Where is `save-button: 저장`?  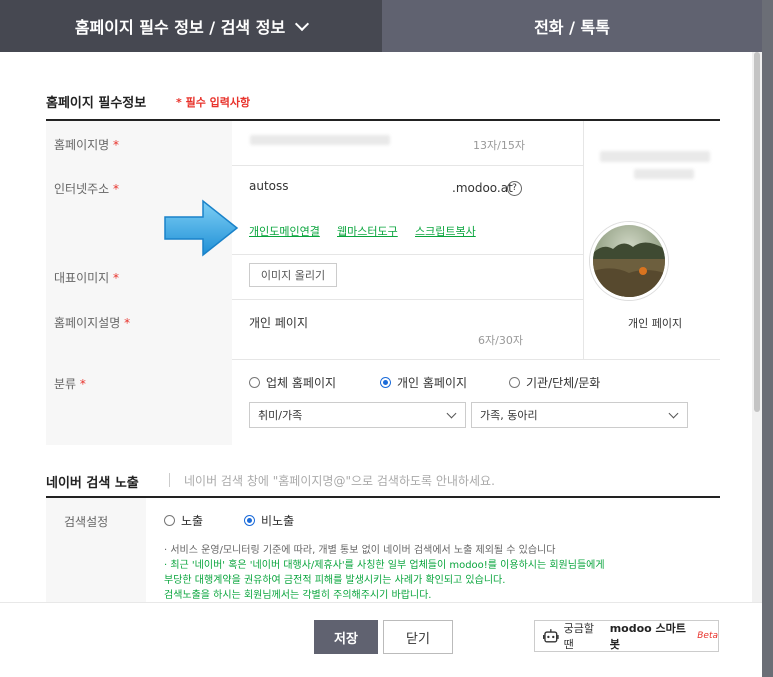
save-button: 저장 is located at coordinates (346, 637).